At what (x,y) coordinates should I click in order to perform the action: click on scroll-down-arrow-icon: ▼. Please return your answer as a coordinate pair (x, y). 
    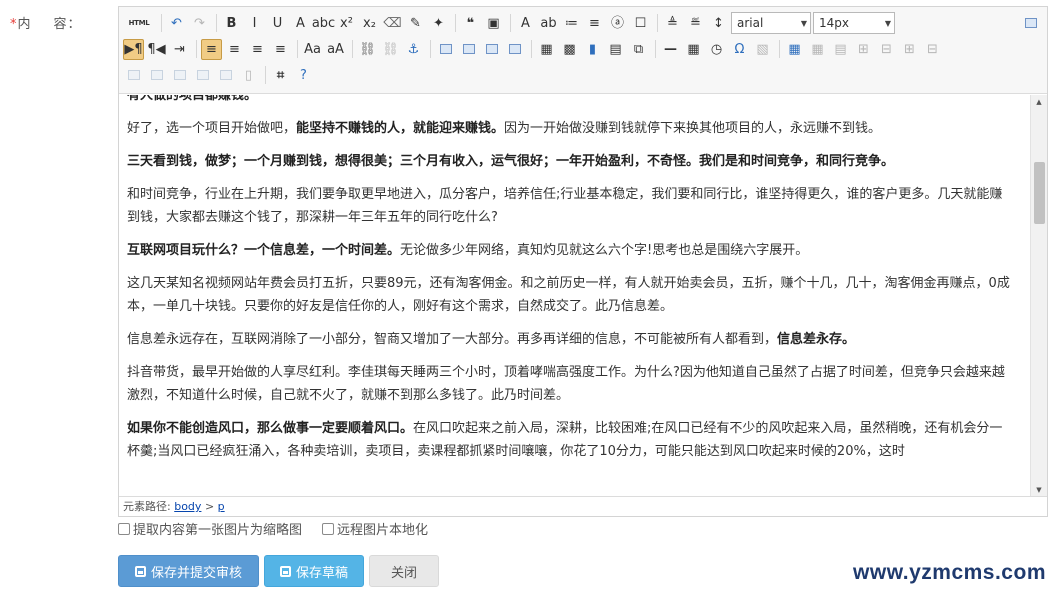
    Looking at the image, I should click on (1039, 490).